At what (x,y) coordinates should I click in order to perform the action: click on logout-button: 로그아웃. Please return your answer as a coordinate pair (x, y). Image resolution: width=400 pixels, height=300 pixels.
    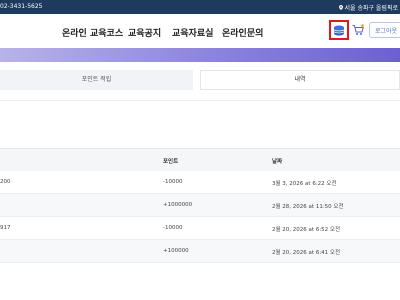
    Looking at the image, I should click on (384, 30).